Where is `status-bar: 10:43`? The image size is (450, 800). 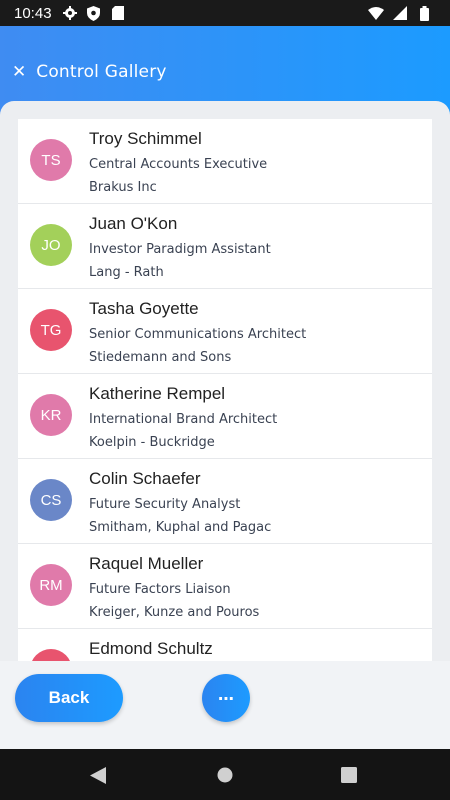
status-bar: 10:43 is located at coordinates (225, 13).